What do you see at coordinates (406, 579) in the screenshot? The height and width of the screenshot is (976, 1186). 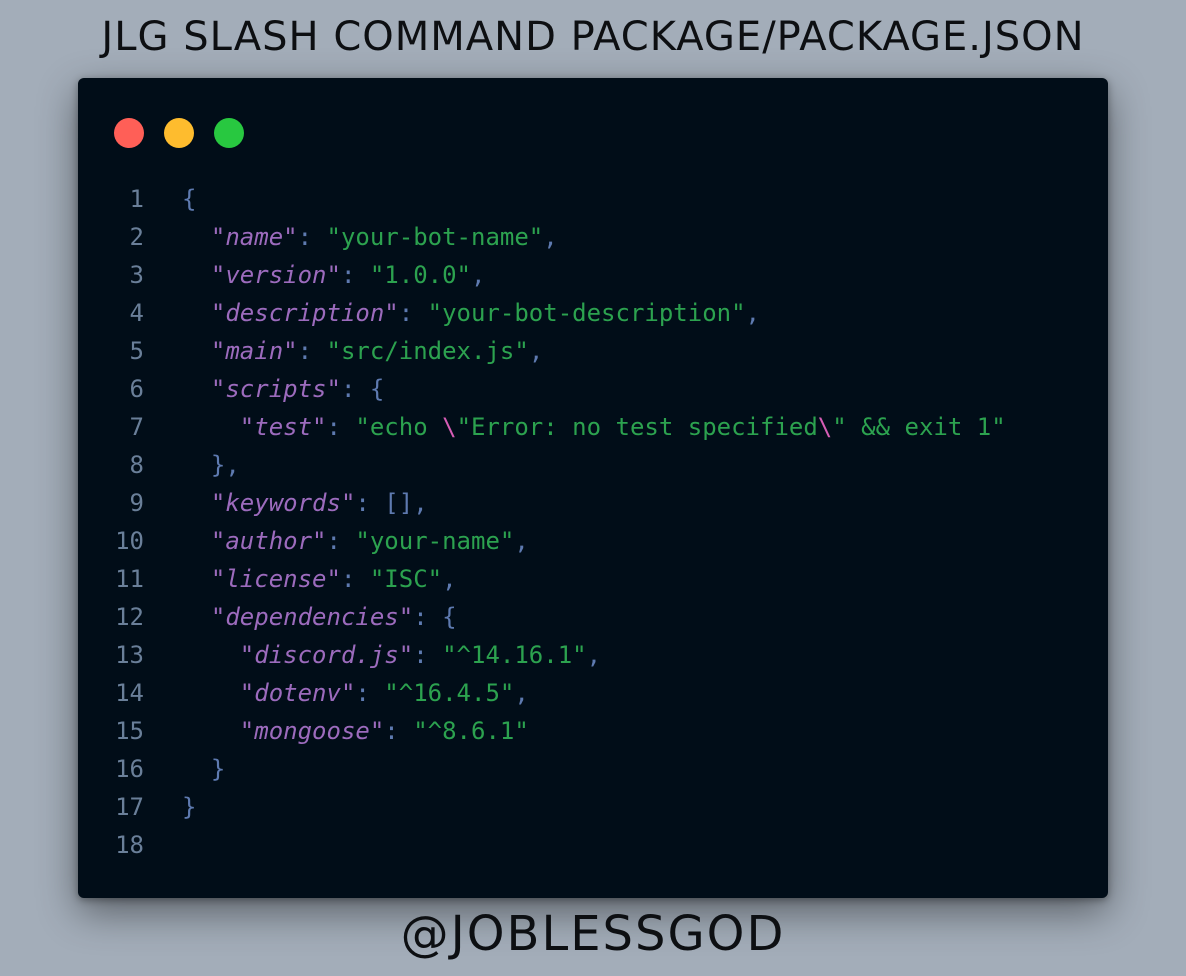 I see `code-token: "ISC"` at bounding box center [406, 579].